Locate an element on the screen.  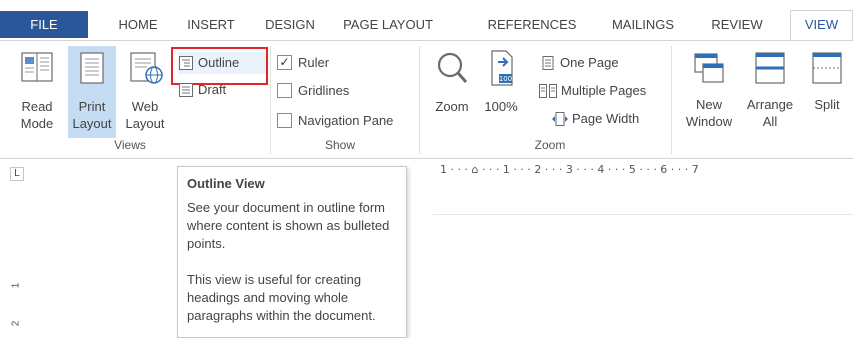
tab-design: DESIGN is located at coordinates (290, 24).